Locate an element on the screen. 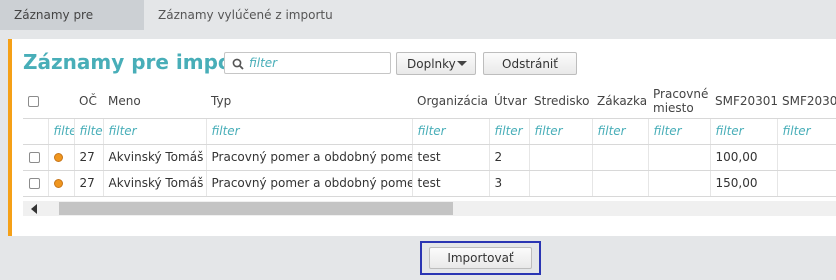 The width and height of the screenshot is (836, 280). filter-input-typ: filter is located at coordinates (309, 131).